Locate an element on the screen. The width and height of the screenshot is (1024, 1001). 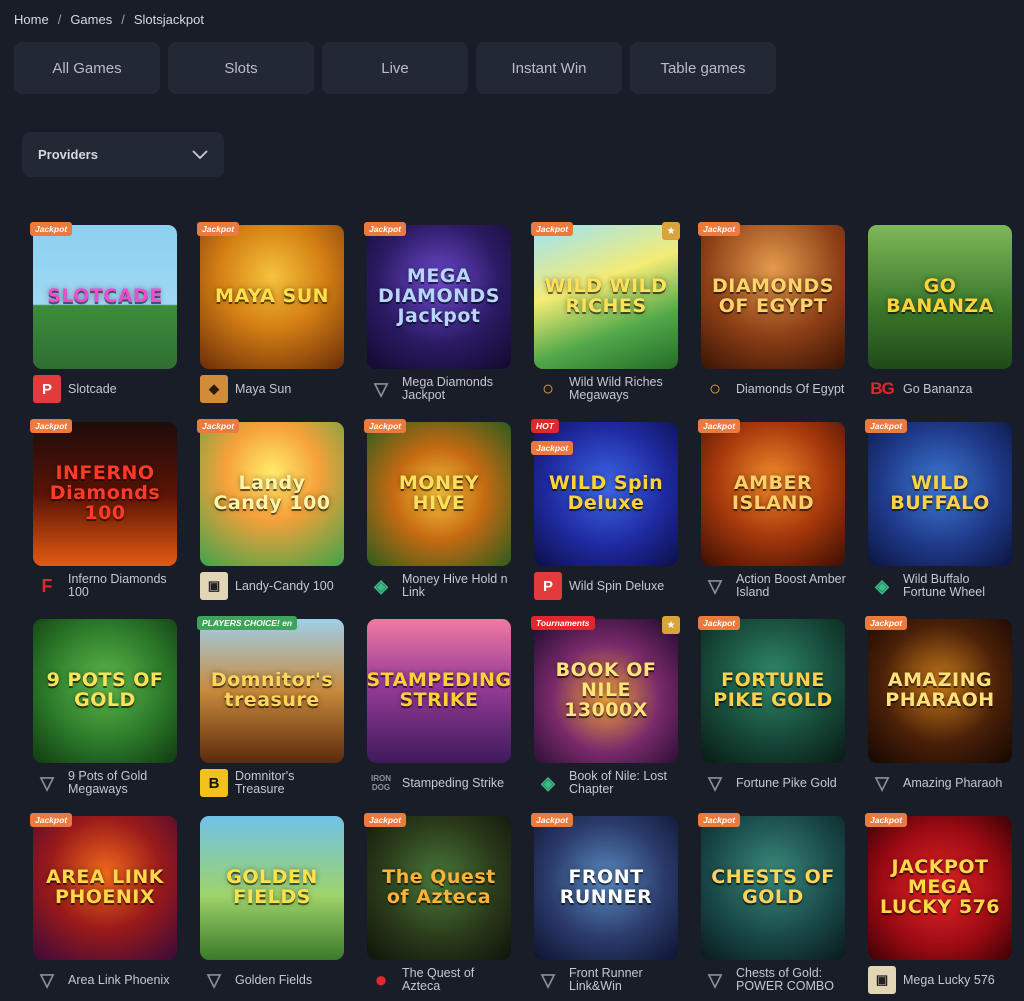
game-title: Slotcade is located at coordinates (92, 389).